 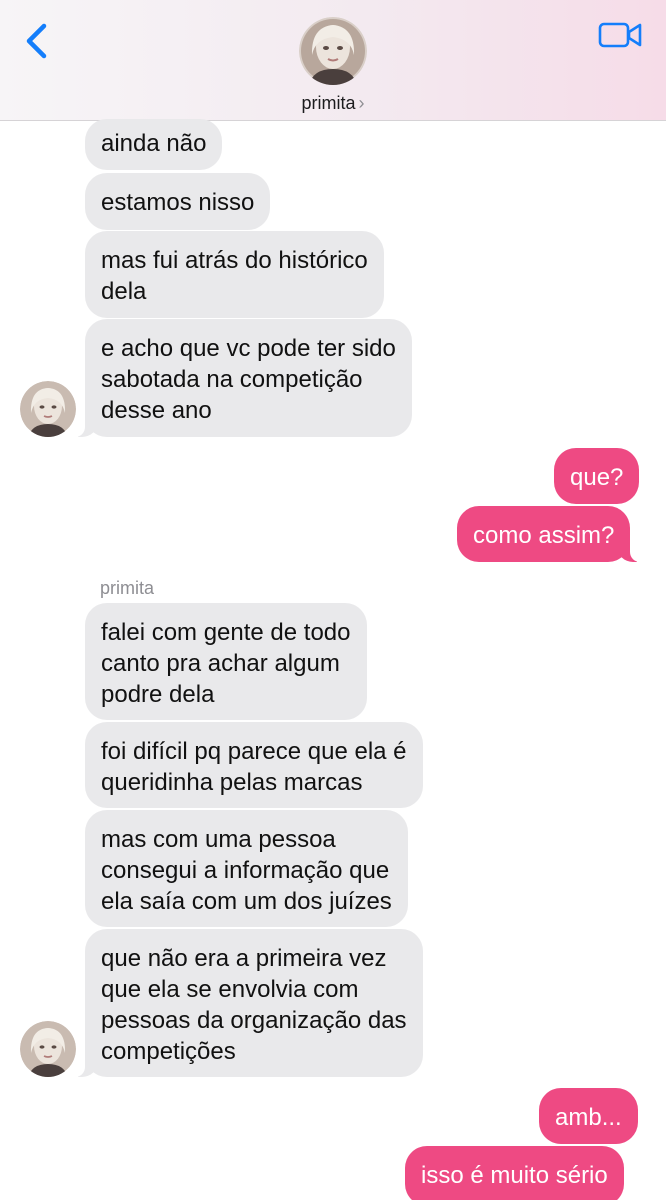 I want to click on video-camera-icon, so click(x=620, y=35).